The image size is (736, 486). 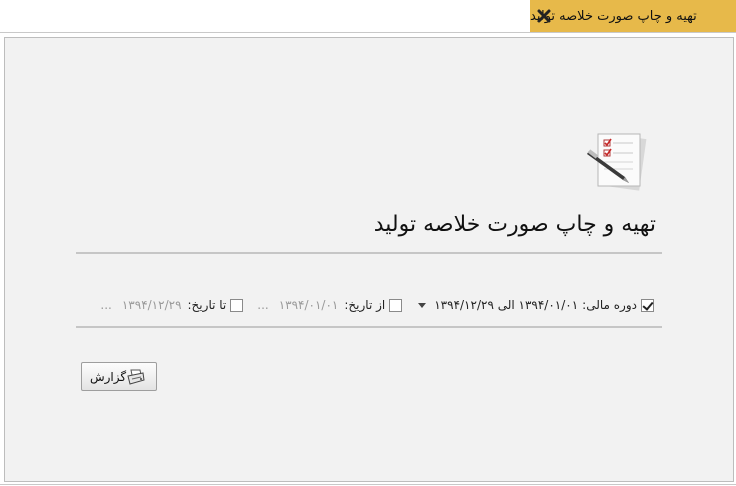 I want to click on tab-divider, so click(x=368, y=32).